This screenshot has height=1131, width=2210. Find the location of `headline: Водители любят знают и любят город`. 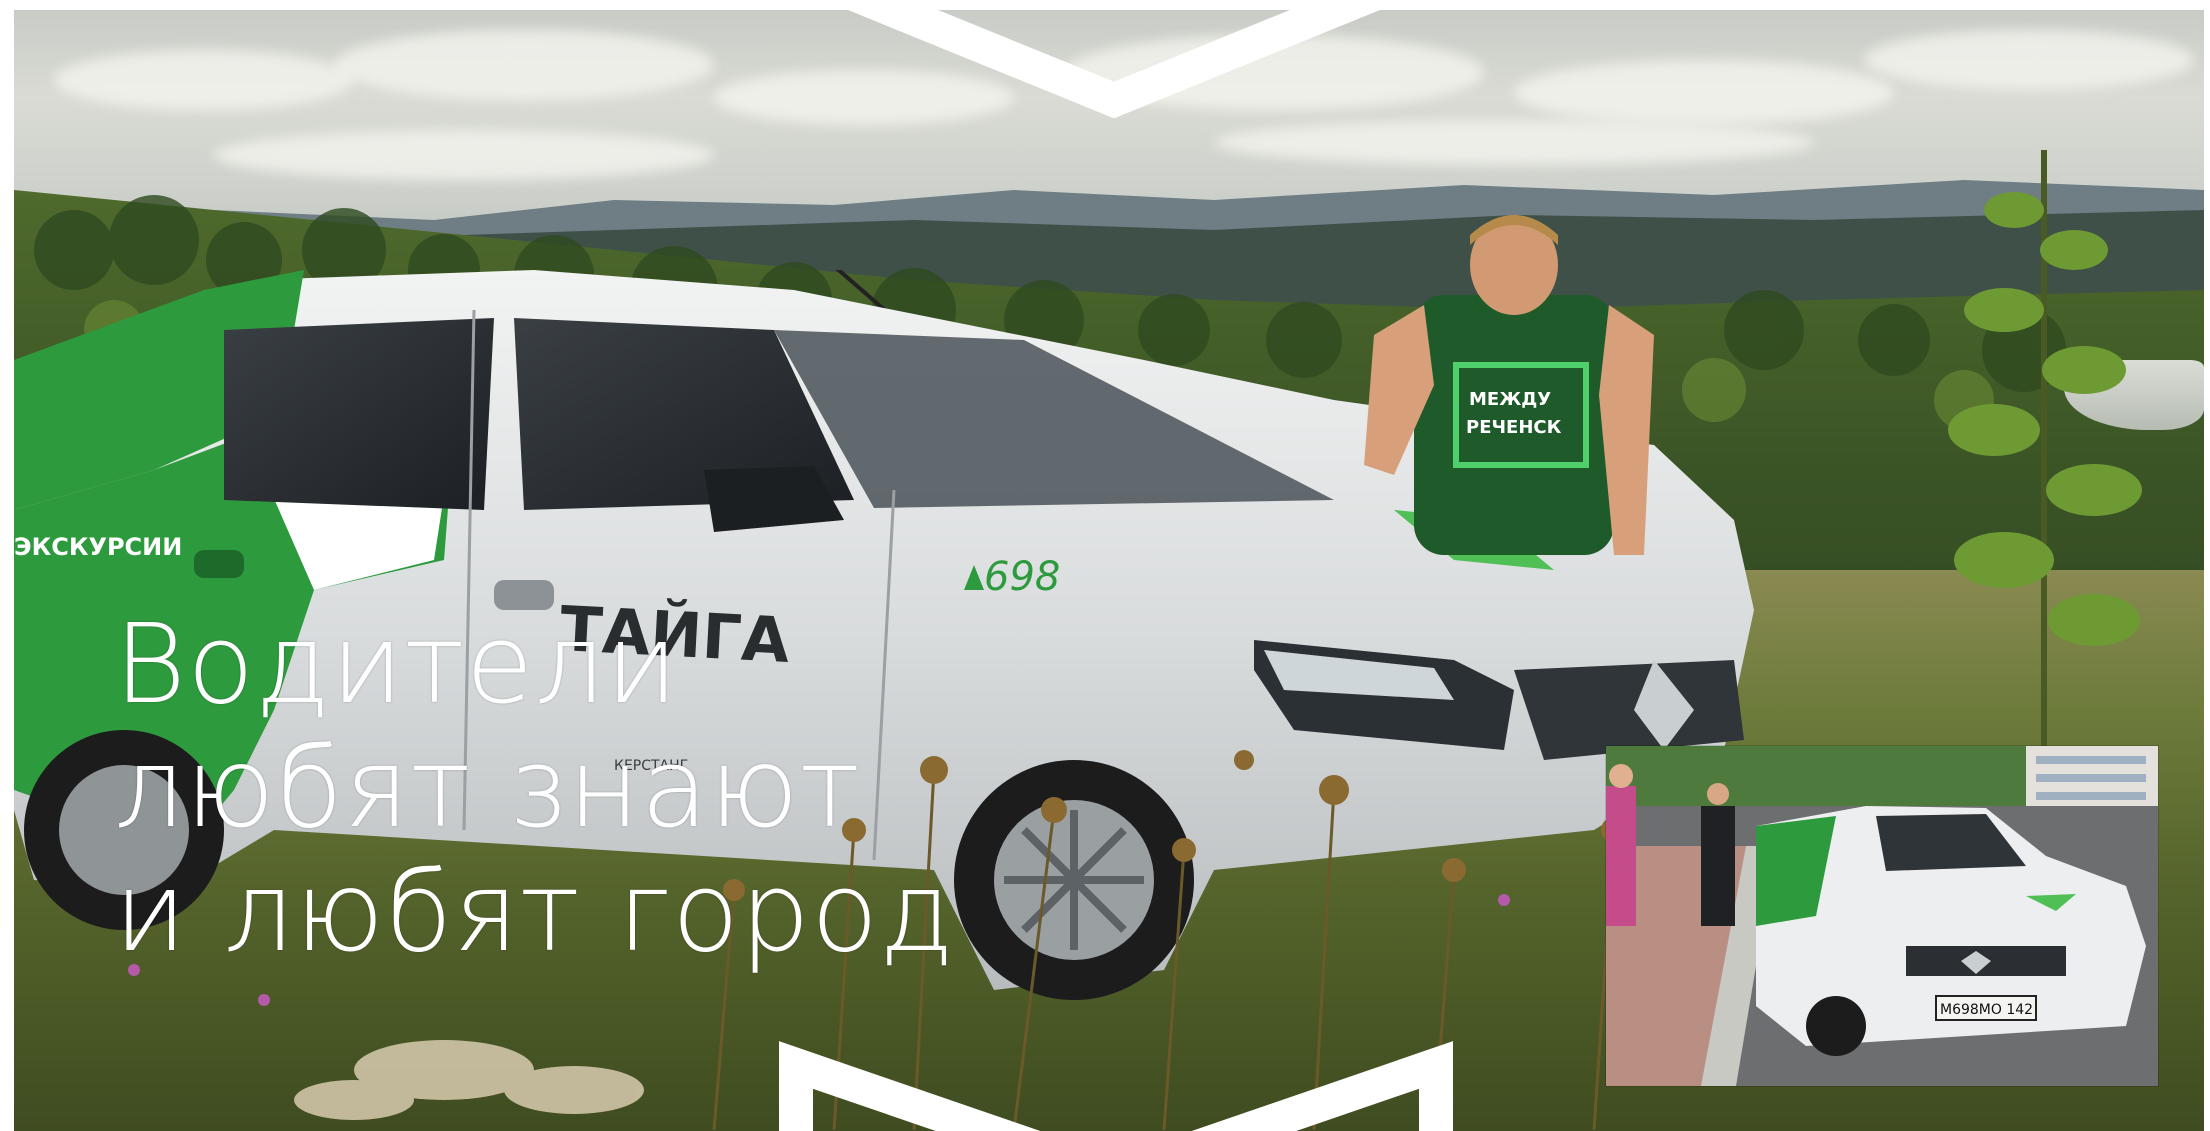

headline: Водители любят знают и любят город is located at coordinates (534, 788).